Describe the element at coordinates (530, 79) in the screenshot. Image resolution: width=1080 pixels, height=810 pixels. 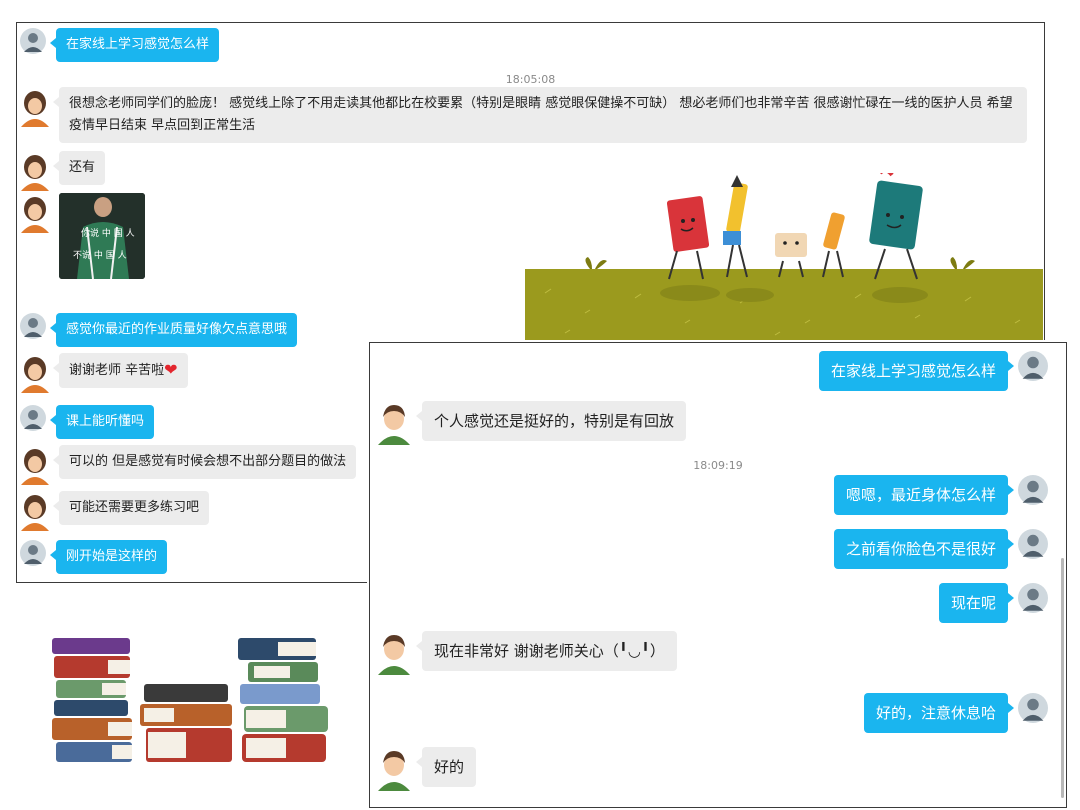
I see `timestamp: 18:05:08` at that location.